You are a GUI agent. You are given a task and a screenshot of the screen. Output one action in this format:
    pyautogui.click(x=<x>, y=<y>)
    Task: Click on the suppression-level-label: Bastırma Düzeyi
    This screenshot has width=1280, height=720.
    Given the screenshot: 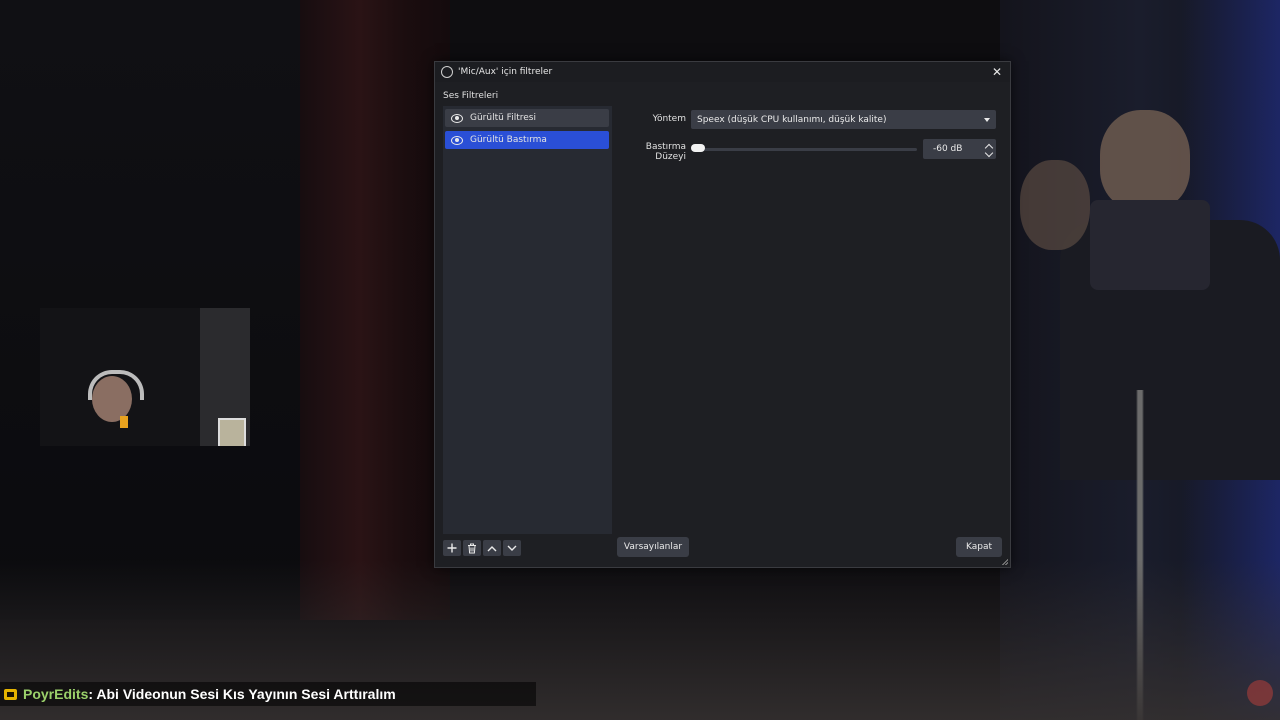 What is the action you would take?
    pyautogui.click(x=665, y=152)
    